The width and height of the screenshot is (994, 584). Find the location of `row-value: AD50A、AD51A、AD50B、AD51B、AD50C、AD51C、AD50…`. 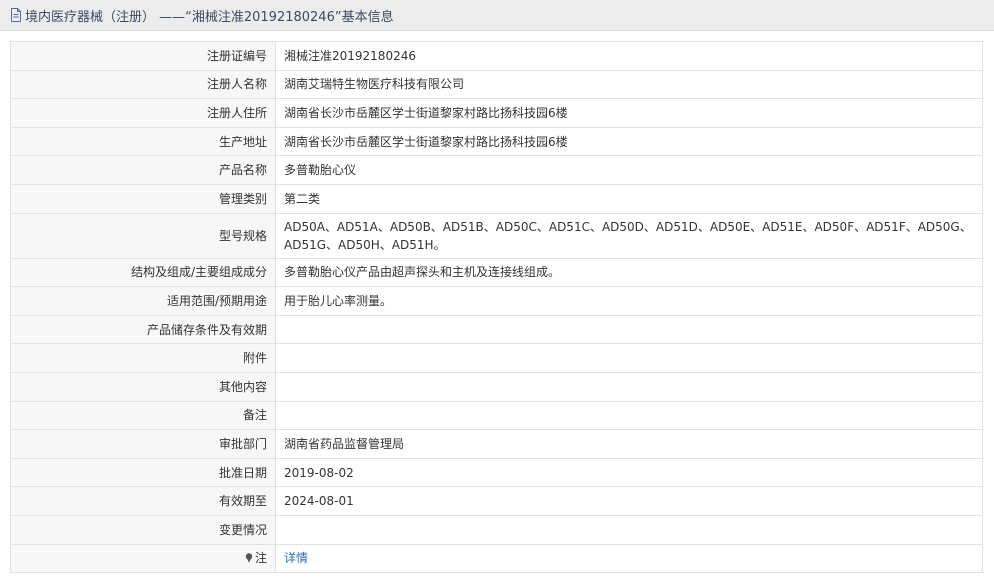

row-value: AD50A、AD51A、AD50B、AD51B、AD50C、AD51C、AD50… is located at coordinates (629, 235).